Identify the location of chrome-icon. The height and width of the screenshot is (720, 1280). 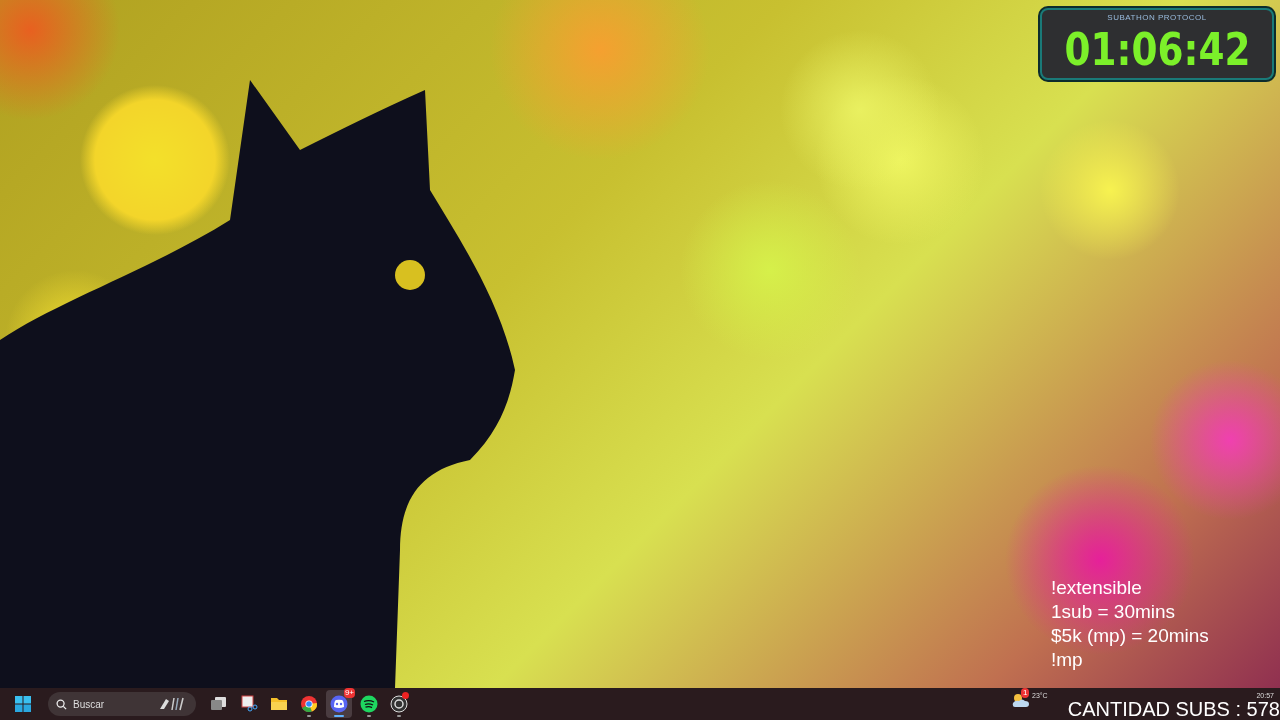
(309, 704).